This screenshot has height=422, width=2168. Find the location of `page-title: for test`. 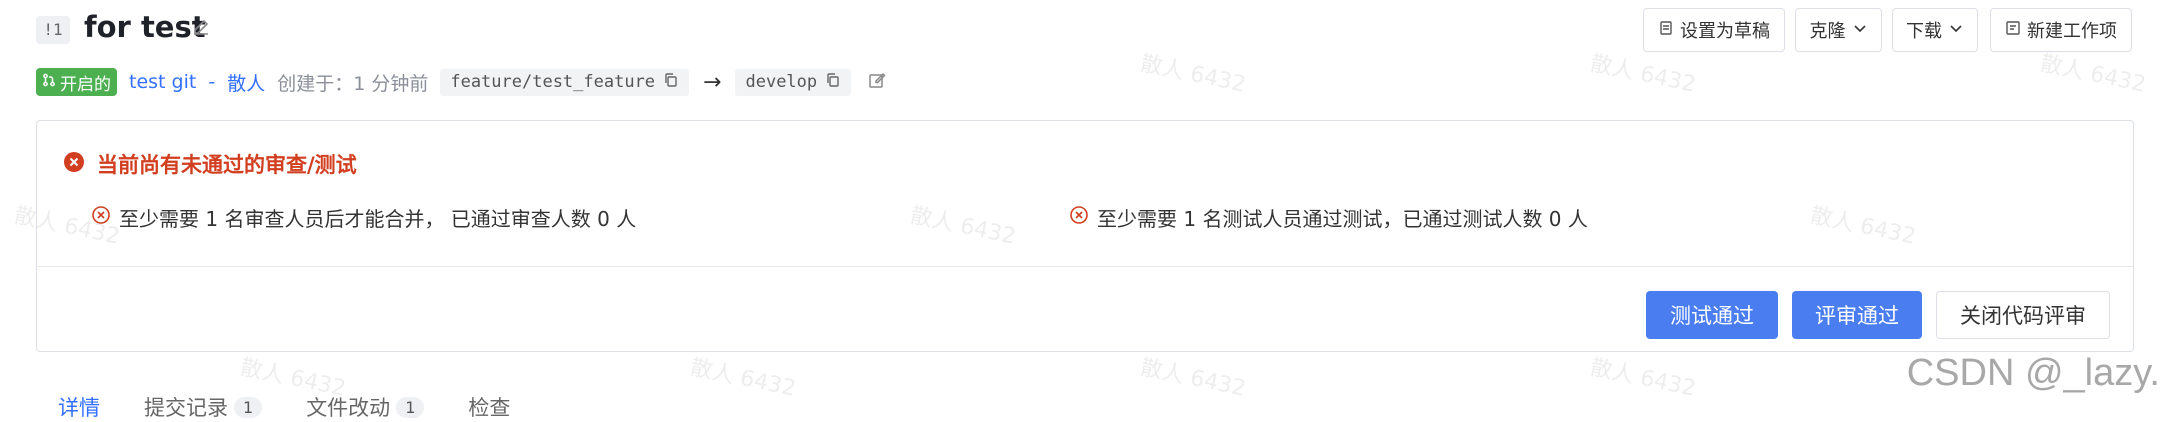

page-title: for test is located at coordinates (145, 27).